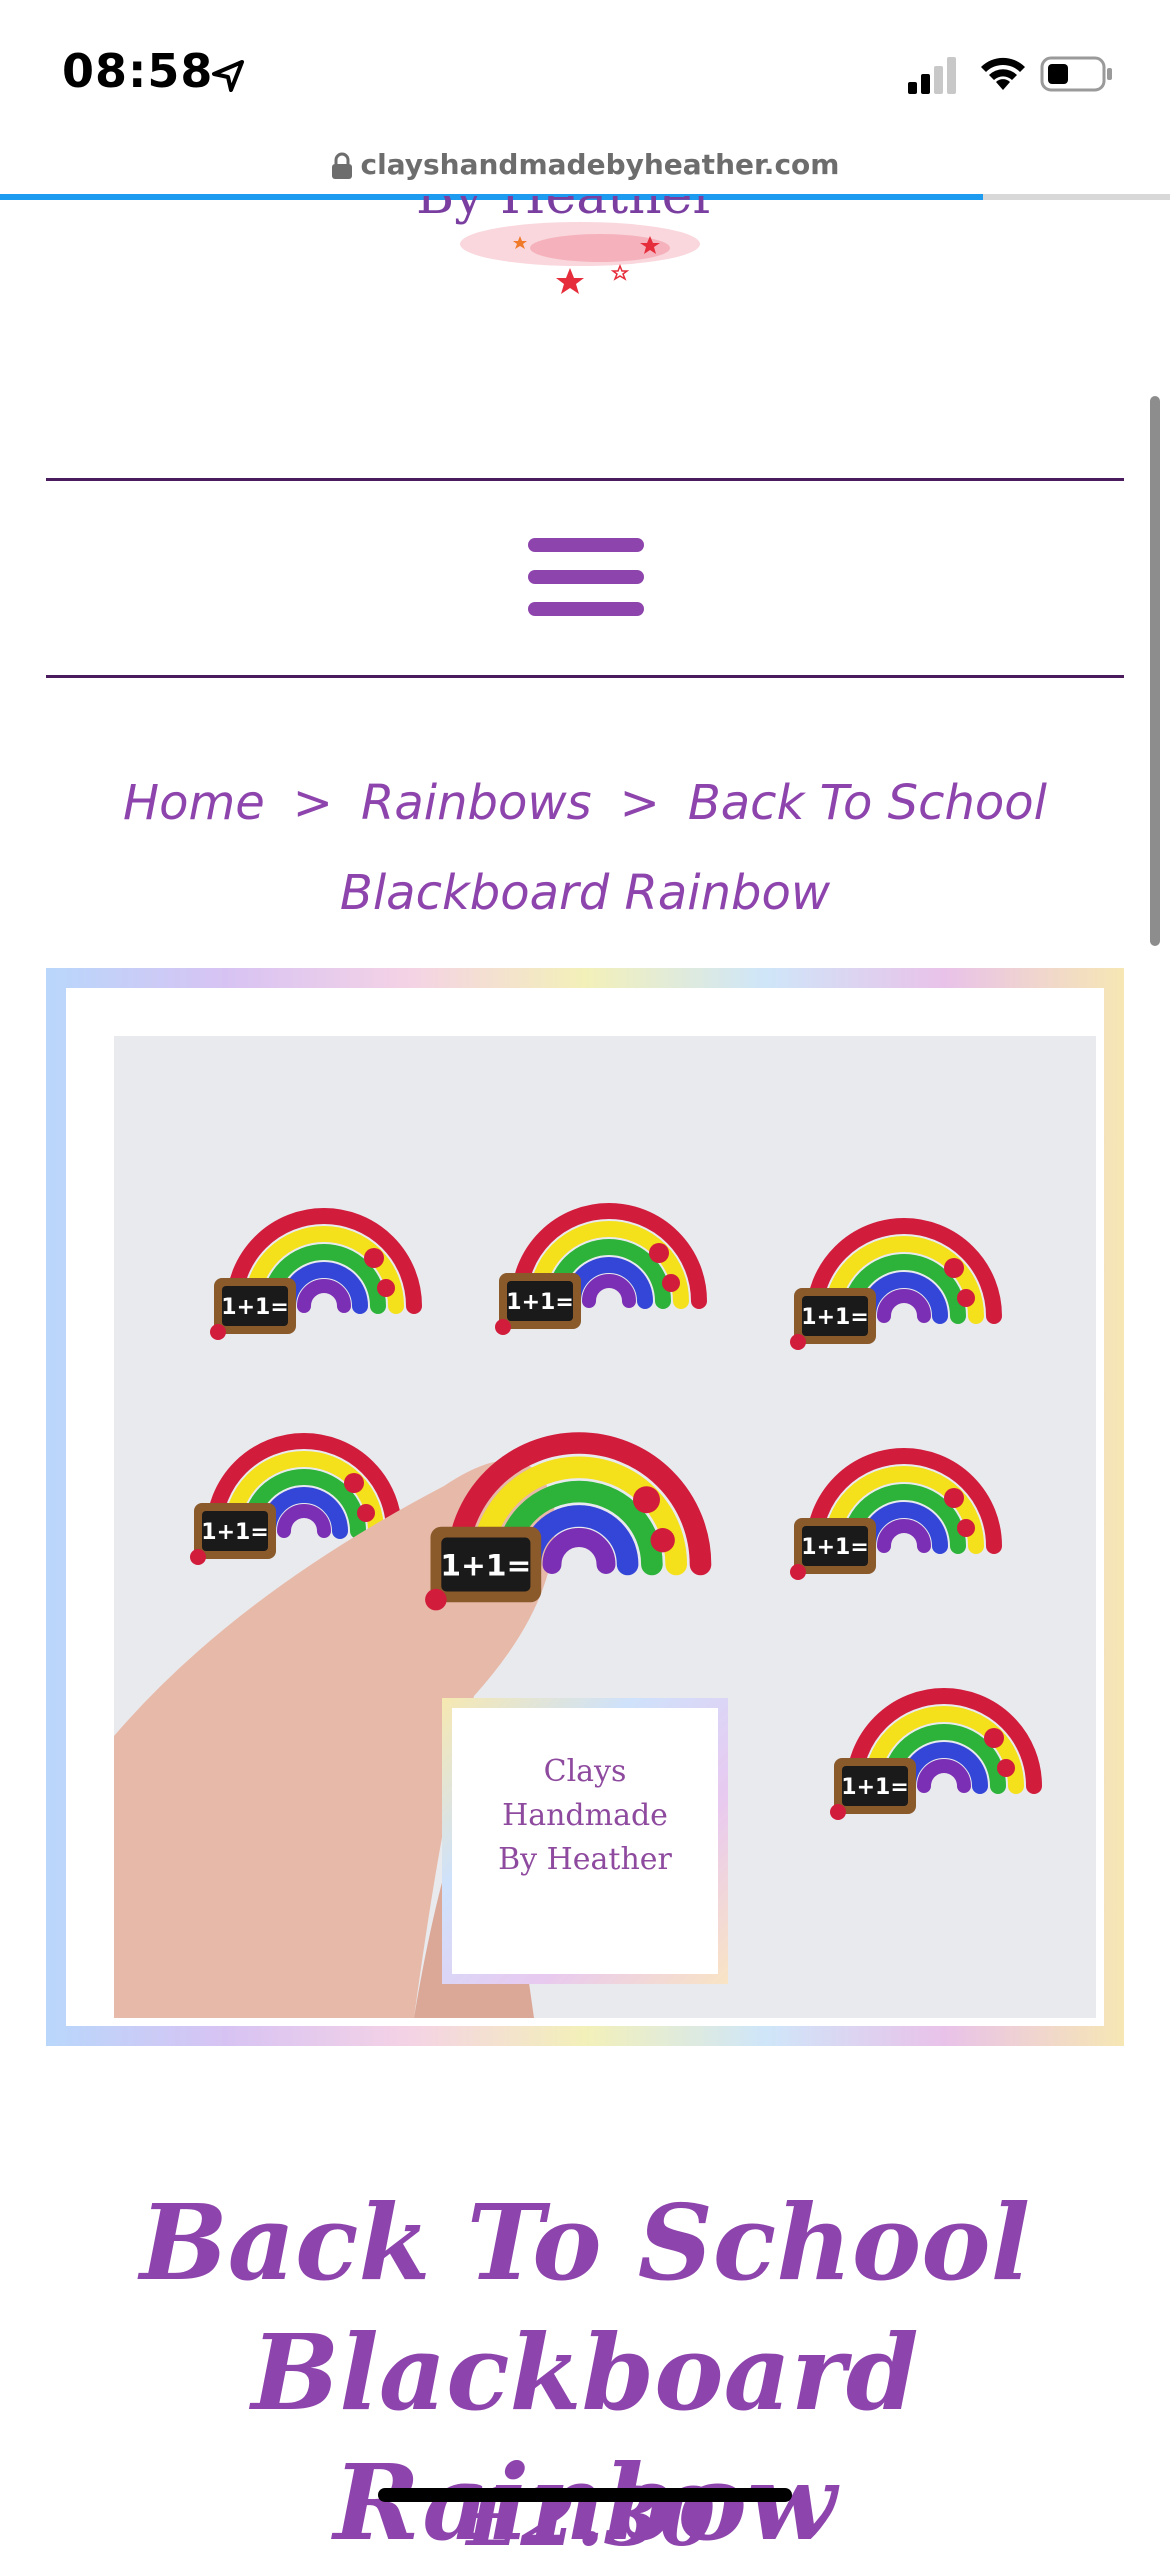 Image resolution: width=1170 pixels, height=2568 pixels. I want to click on status-time: 08:58, so click(138, 71).